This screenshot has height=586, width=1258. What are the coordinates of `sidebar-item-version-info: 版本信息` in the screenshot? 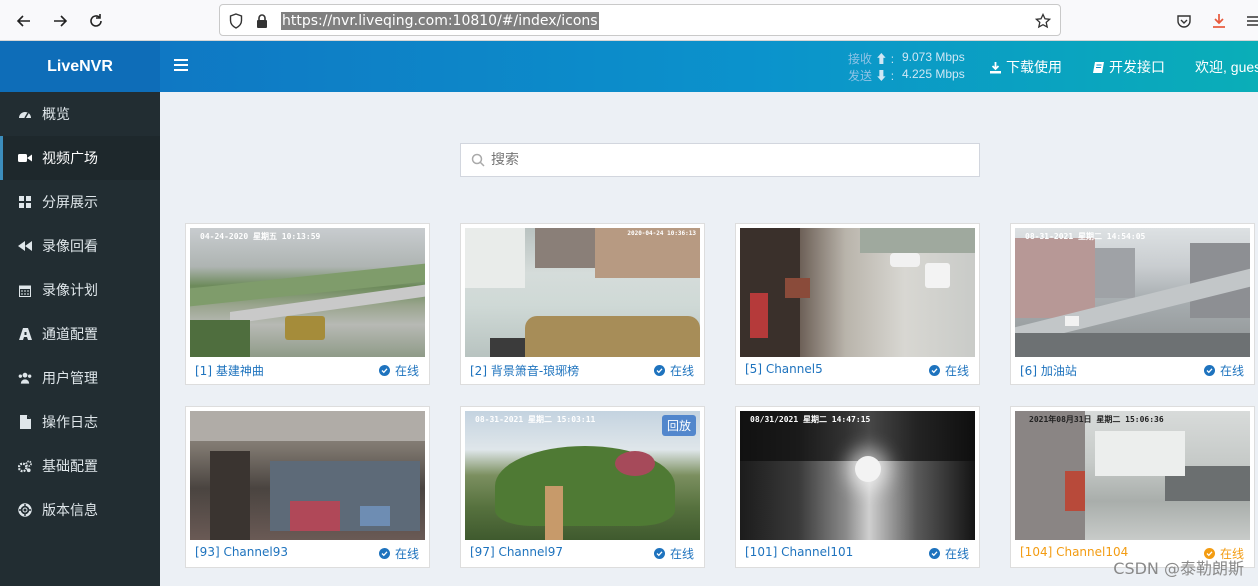 It's located at (80, 510).